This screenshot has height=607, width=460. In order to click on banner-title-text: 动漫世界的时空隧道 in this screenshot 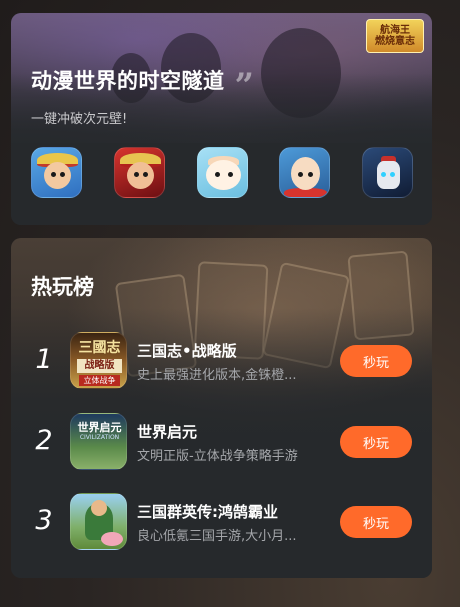, I will do `click(128, 81)`.